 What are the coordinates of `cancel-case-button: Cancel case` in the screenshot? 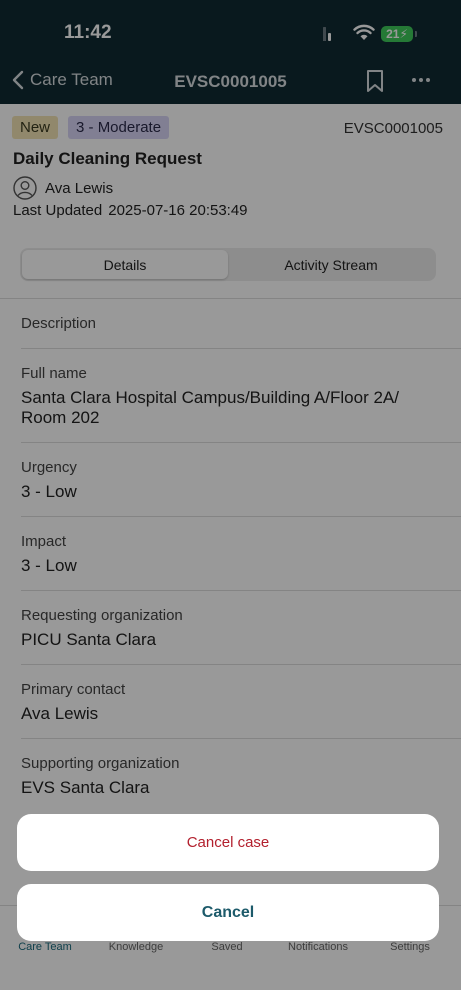 It's located at (228, 842).